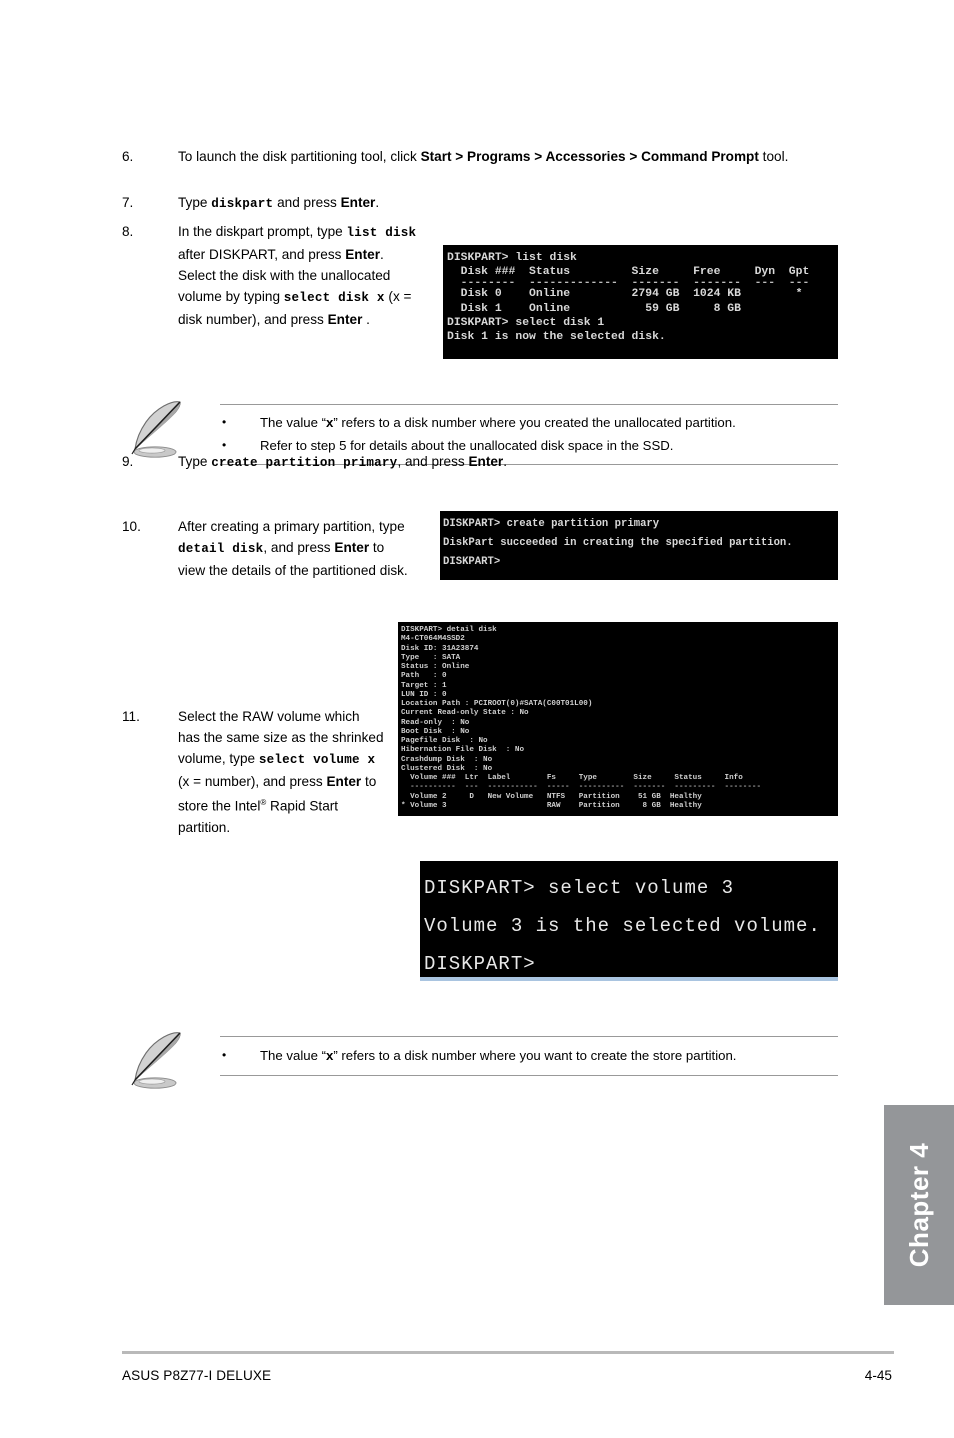  I want to click on terminal-line: Boot Disk : No, so click(435, 731).